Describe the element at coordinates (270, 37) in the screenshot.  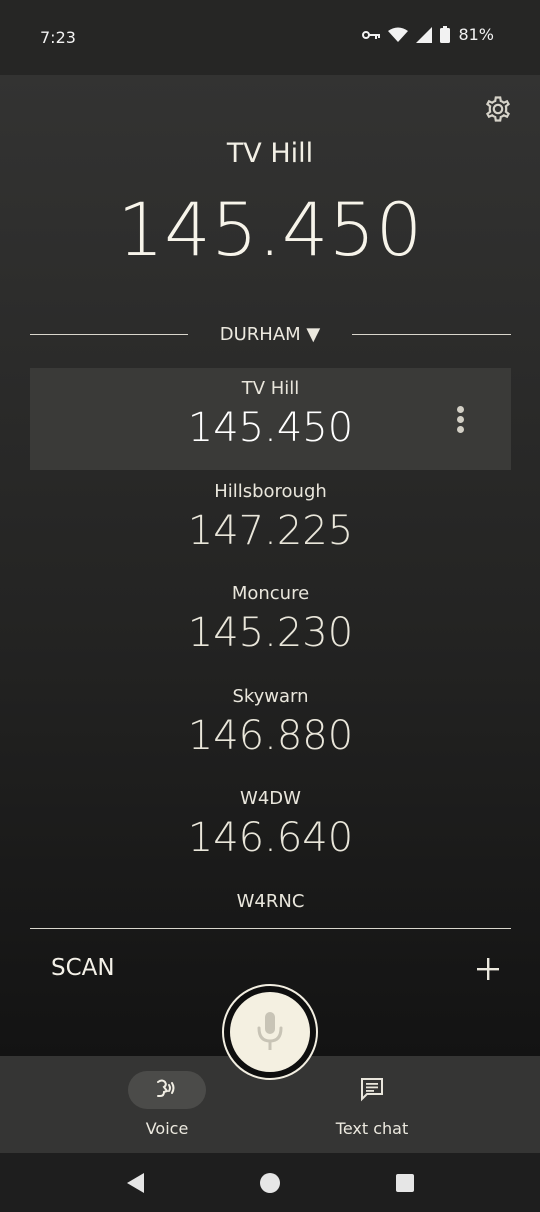
I see `status-bar: 7:23 81%` at that location.